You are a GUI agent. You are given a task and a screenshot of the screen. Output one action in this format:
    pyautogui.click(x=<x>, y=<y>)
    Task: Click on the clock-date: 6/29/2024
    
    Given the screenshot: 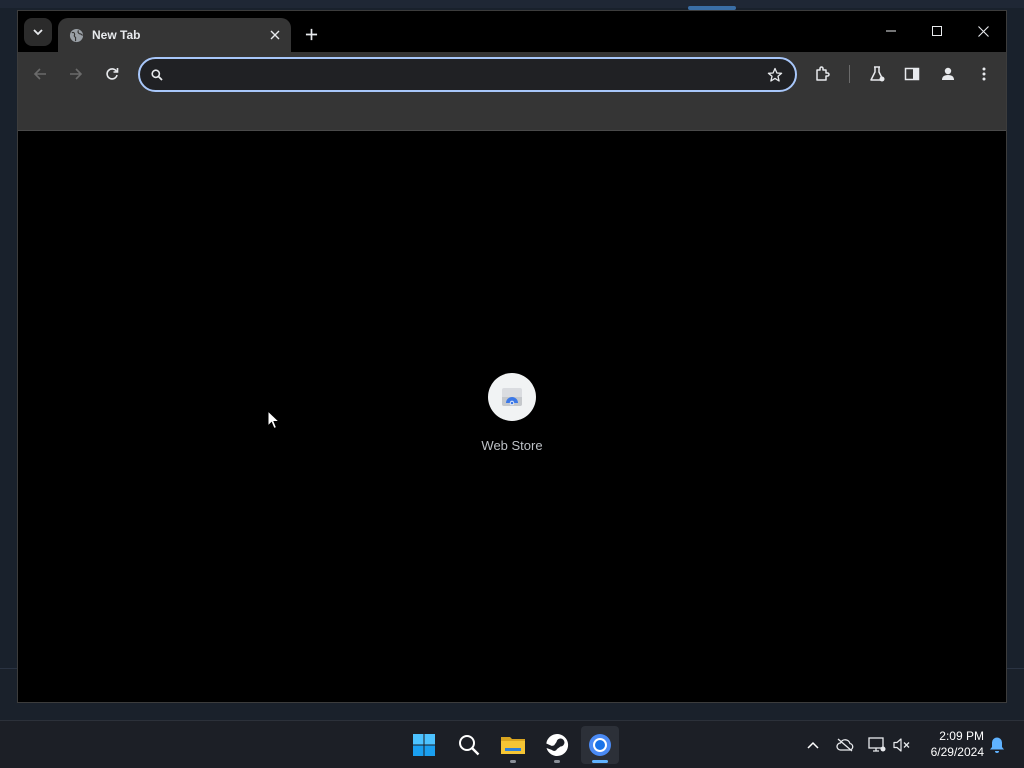 What is the action you would take?
    pyautogui.click(x=957, y=752)
    